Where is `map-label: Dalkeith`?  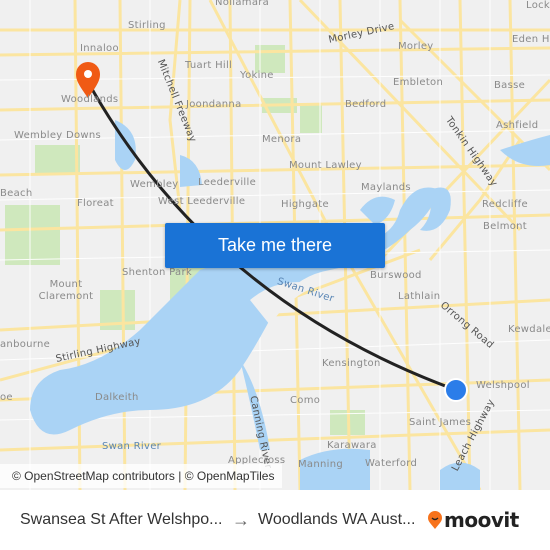 map-label: Dalkeith is located at coordinates (117, 397).